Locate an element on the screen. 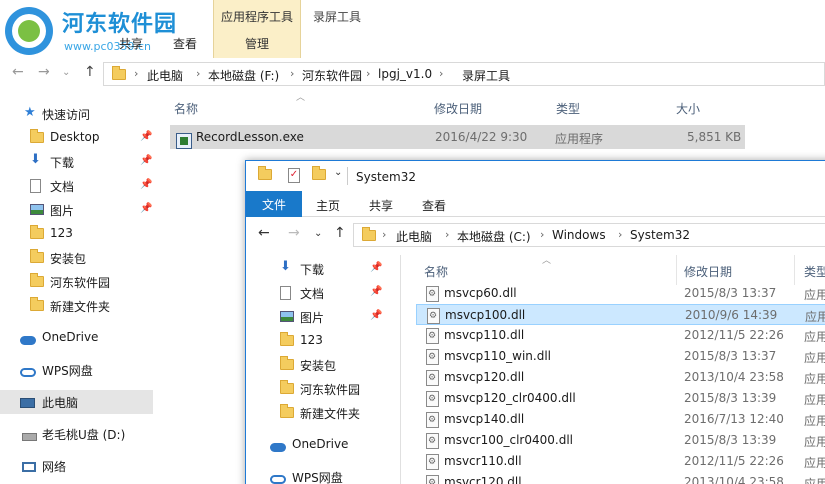 The image size is (825, 484). table-row: msvcp120.dll 2013/10/4 23:58 应用 is located at coordinates (620, 377).